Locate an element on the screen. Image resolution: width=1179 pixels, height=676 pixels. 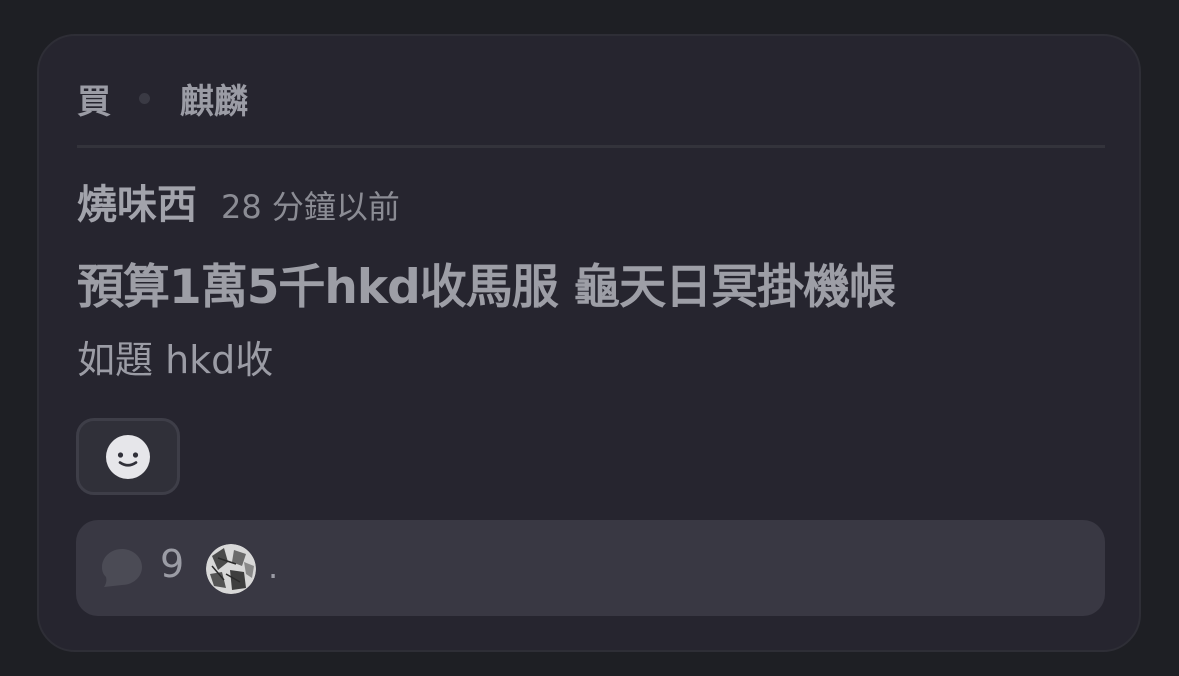
post-timestamp: 28 分鐘以前 is located at coordinates (310, 207).